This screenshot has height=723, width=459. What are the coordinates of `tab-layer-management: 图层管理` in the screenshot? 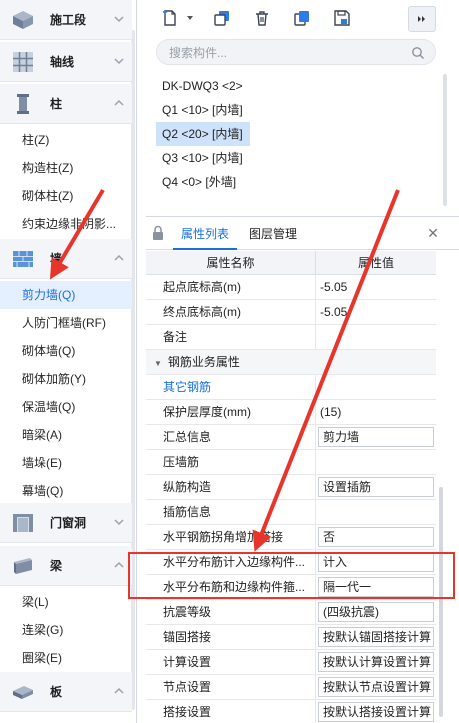 It's located at (273, 233).